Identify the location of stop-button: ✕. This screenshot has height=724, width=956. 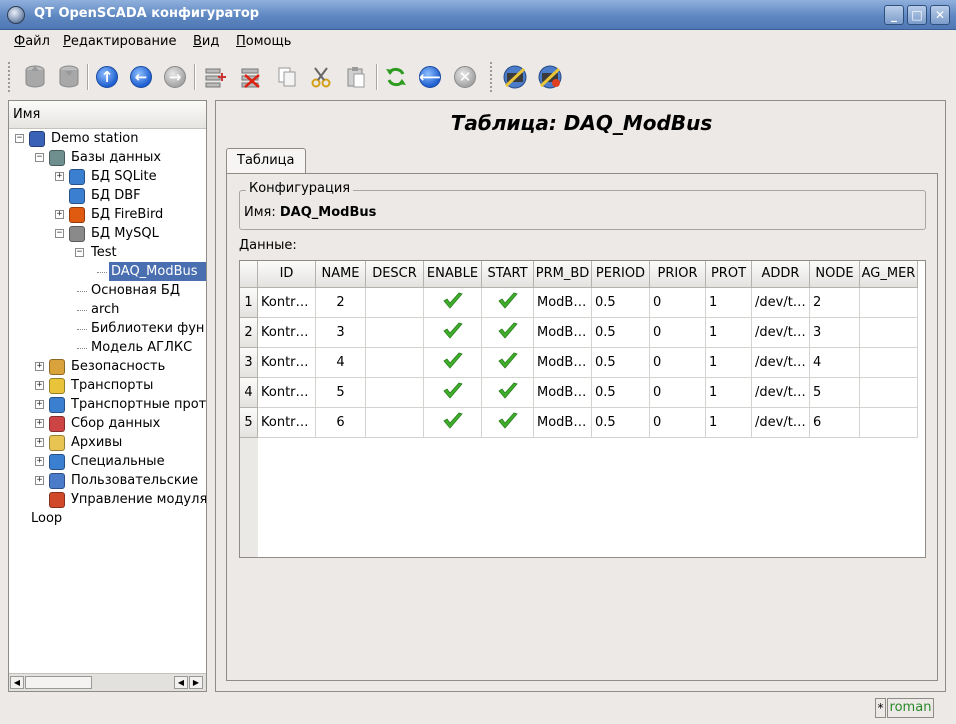
(465, 77).